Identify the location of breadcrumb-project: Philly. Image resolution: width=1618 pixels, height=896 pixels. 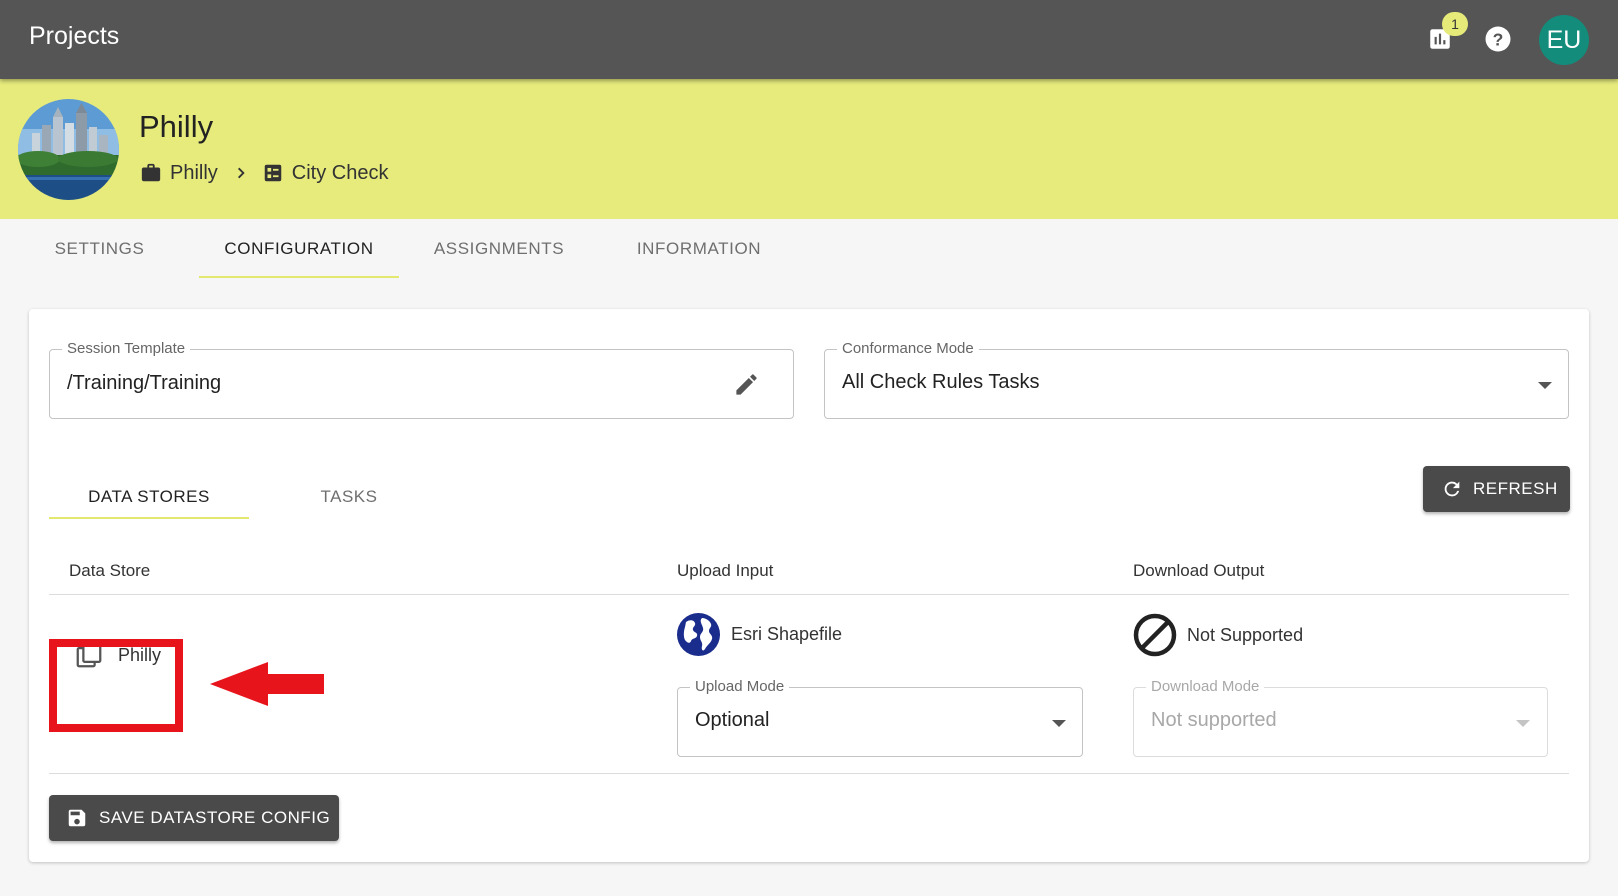
(179, 173).